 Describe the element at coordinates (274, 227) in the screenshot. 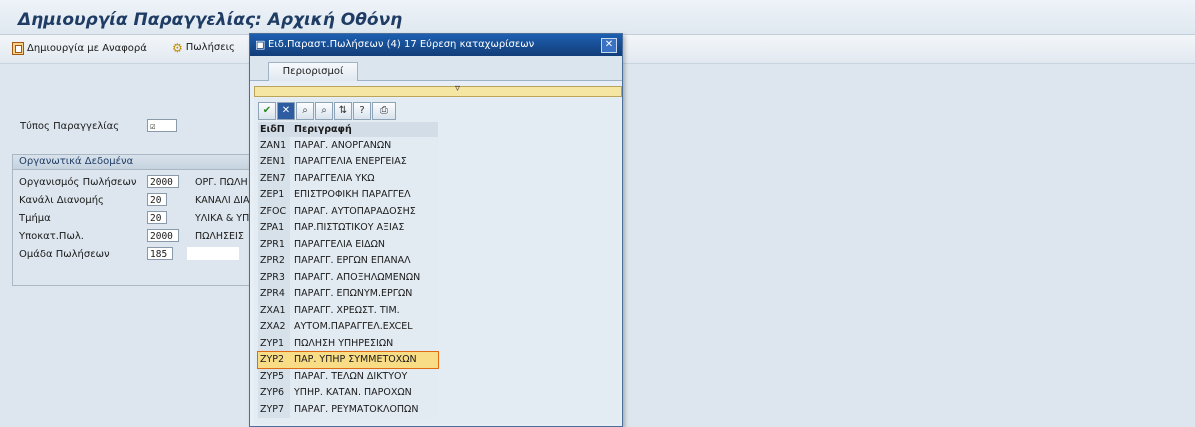

I see `row-code: ZPA1` at that location.